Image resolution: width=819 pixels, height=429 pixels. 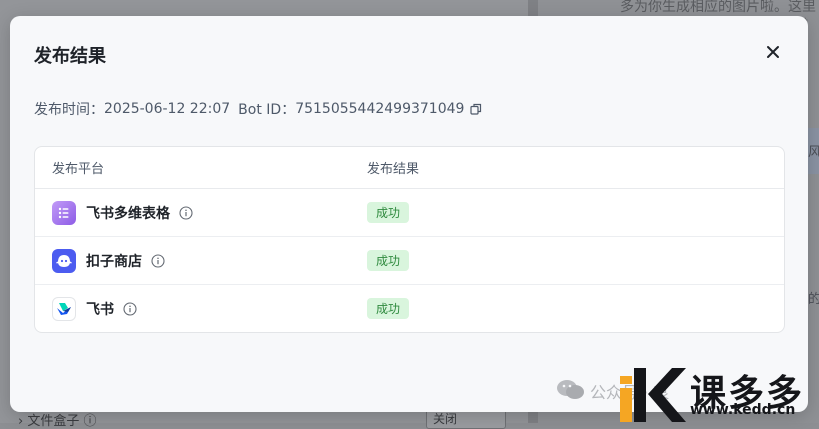 What do you see at coordinates (90, 421) in the screenshot?
I see `info-icon: ⓘ` at bounding box center [90, 421].